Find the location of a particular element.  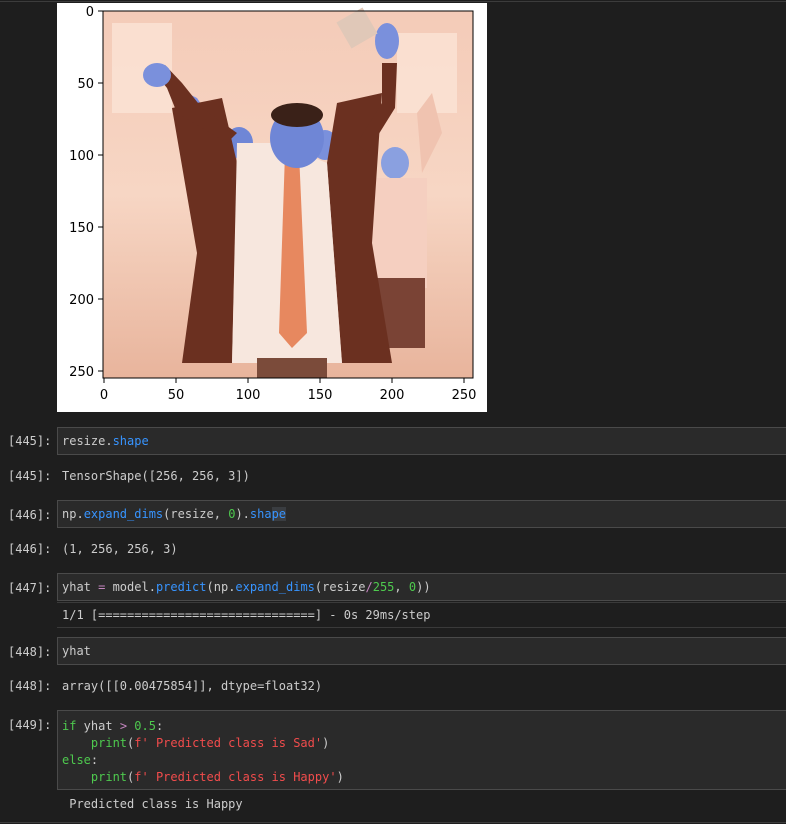

code-line: print(f' Predicted class is Happy') is located at coordinates (422, 777).